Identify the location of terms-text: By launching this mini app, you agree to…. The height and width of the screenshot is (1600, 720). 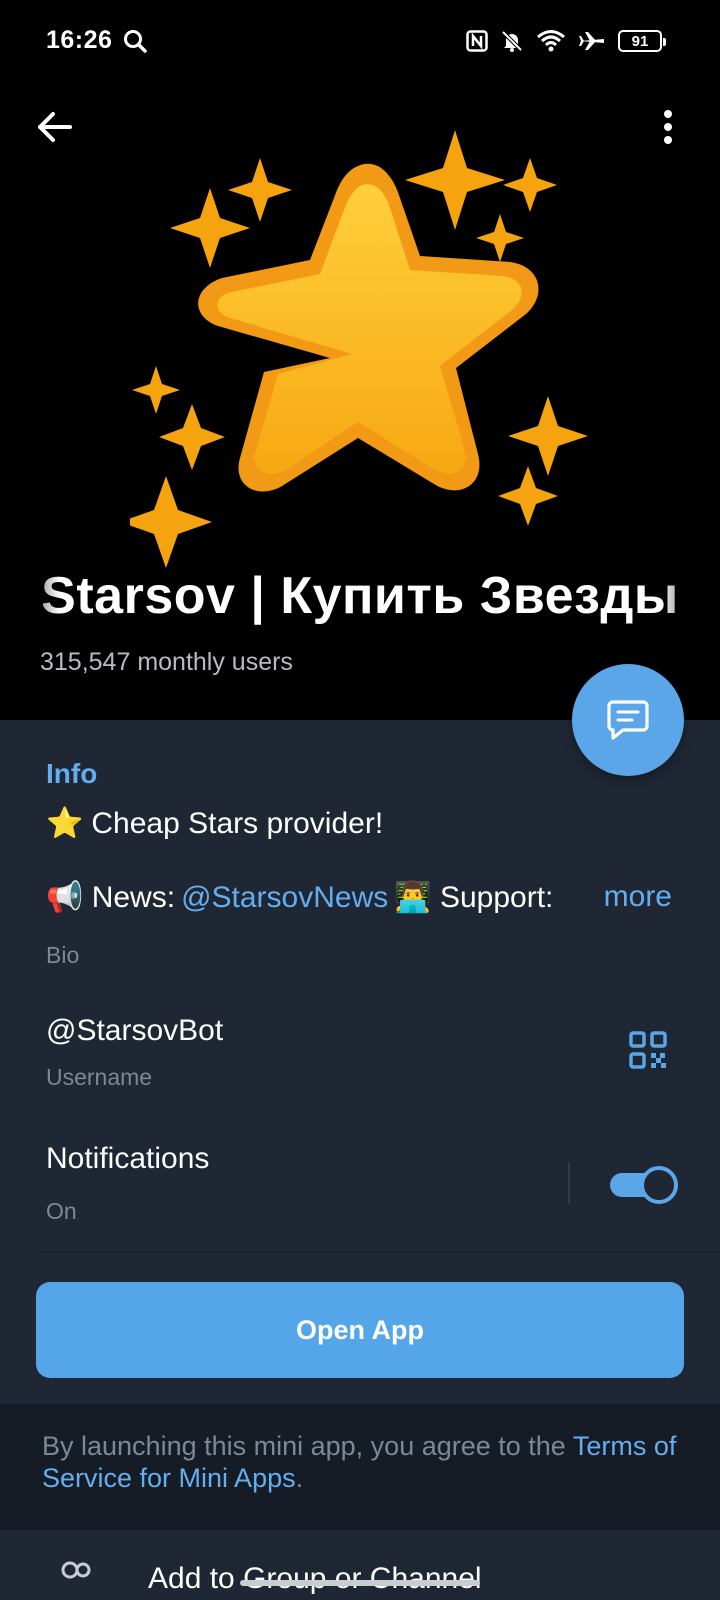
(362, 1462).